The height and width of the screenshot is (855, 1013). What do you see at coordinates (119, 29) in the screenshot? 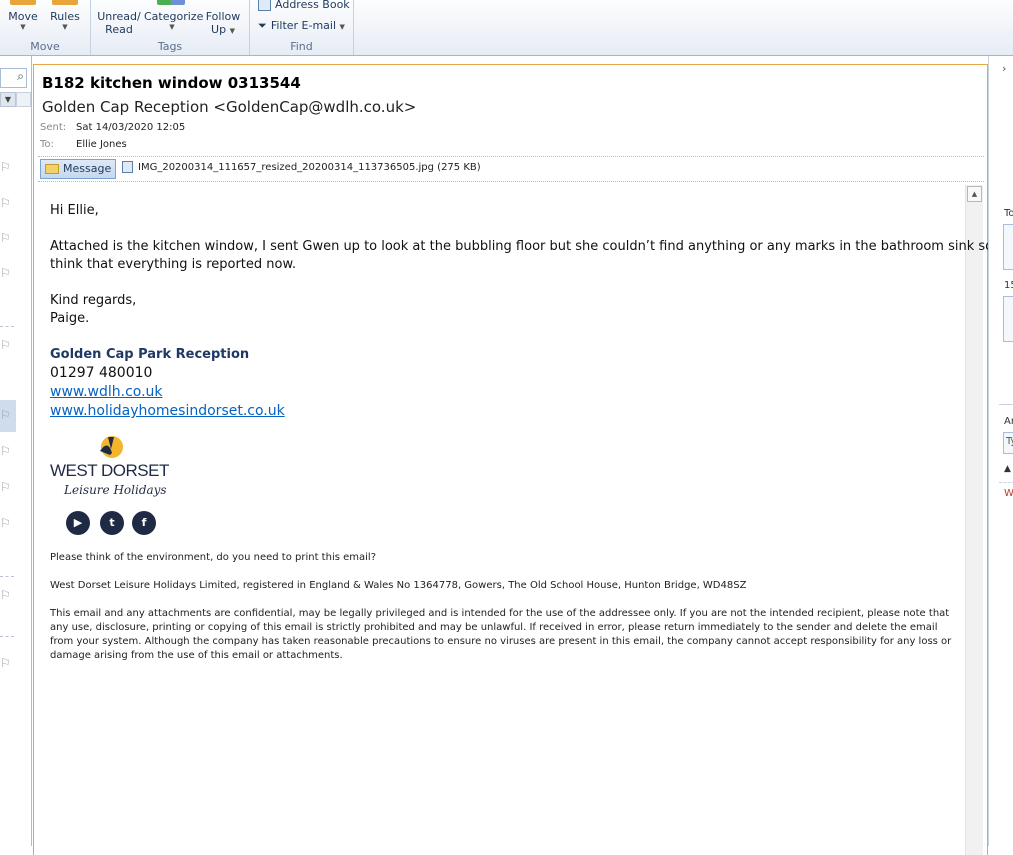
I see `unread-label-2: Read` at bounding box center [119, 29].